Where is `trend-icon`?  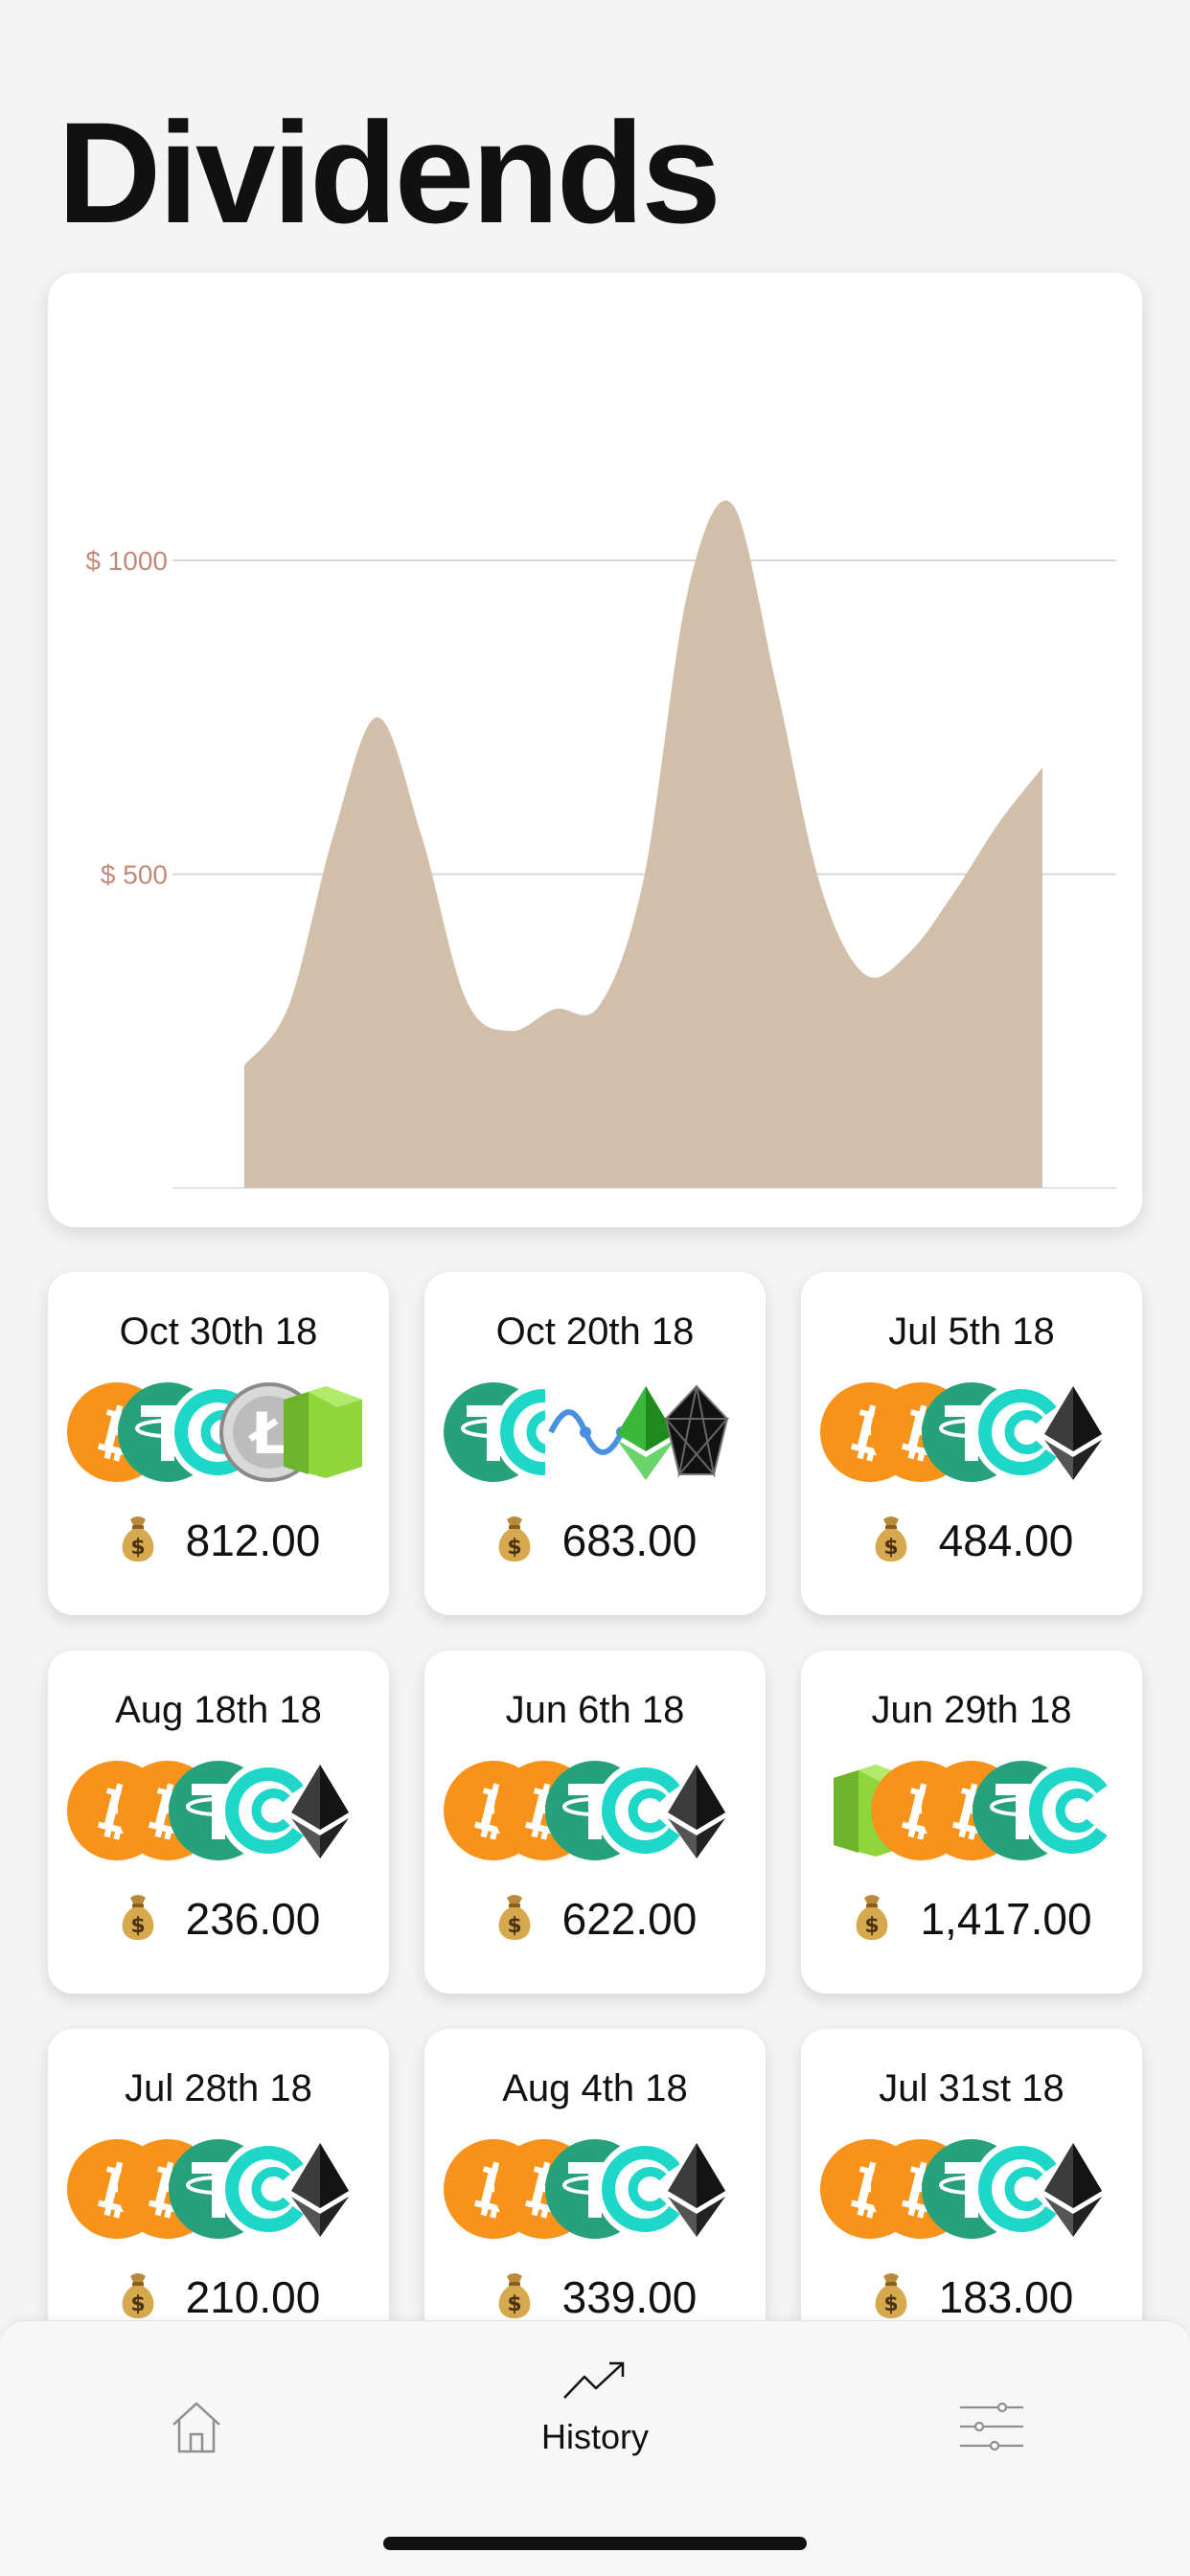 trend-icon is located at coordinates (595, 2380).